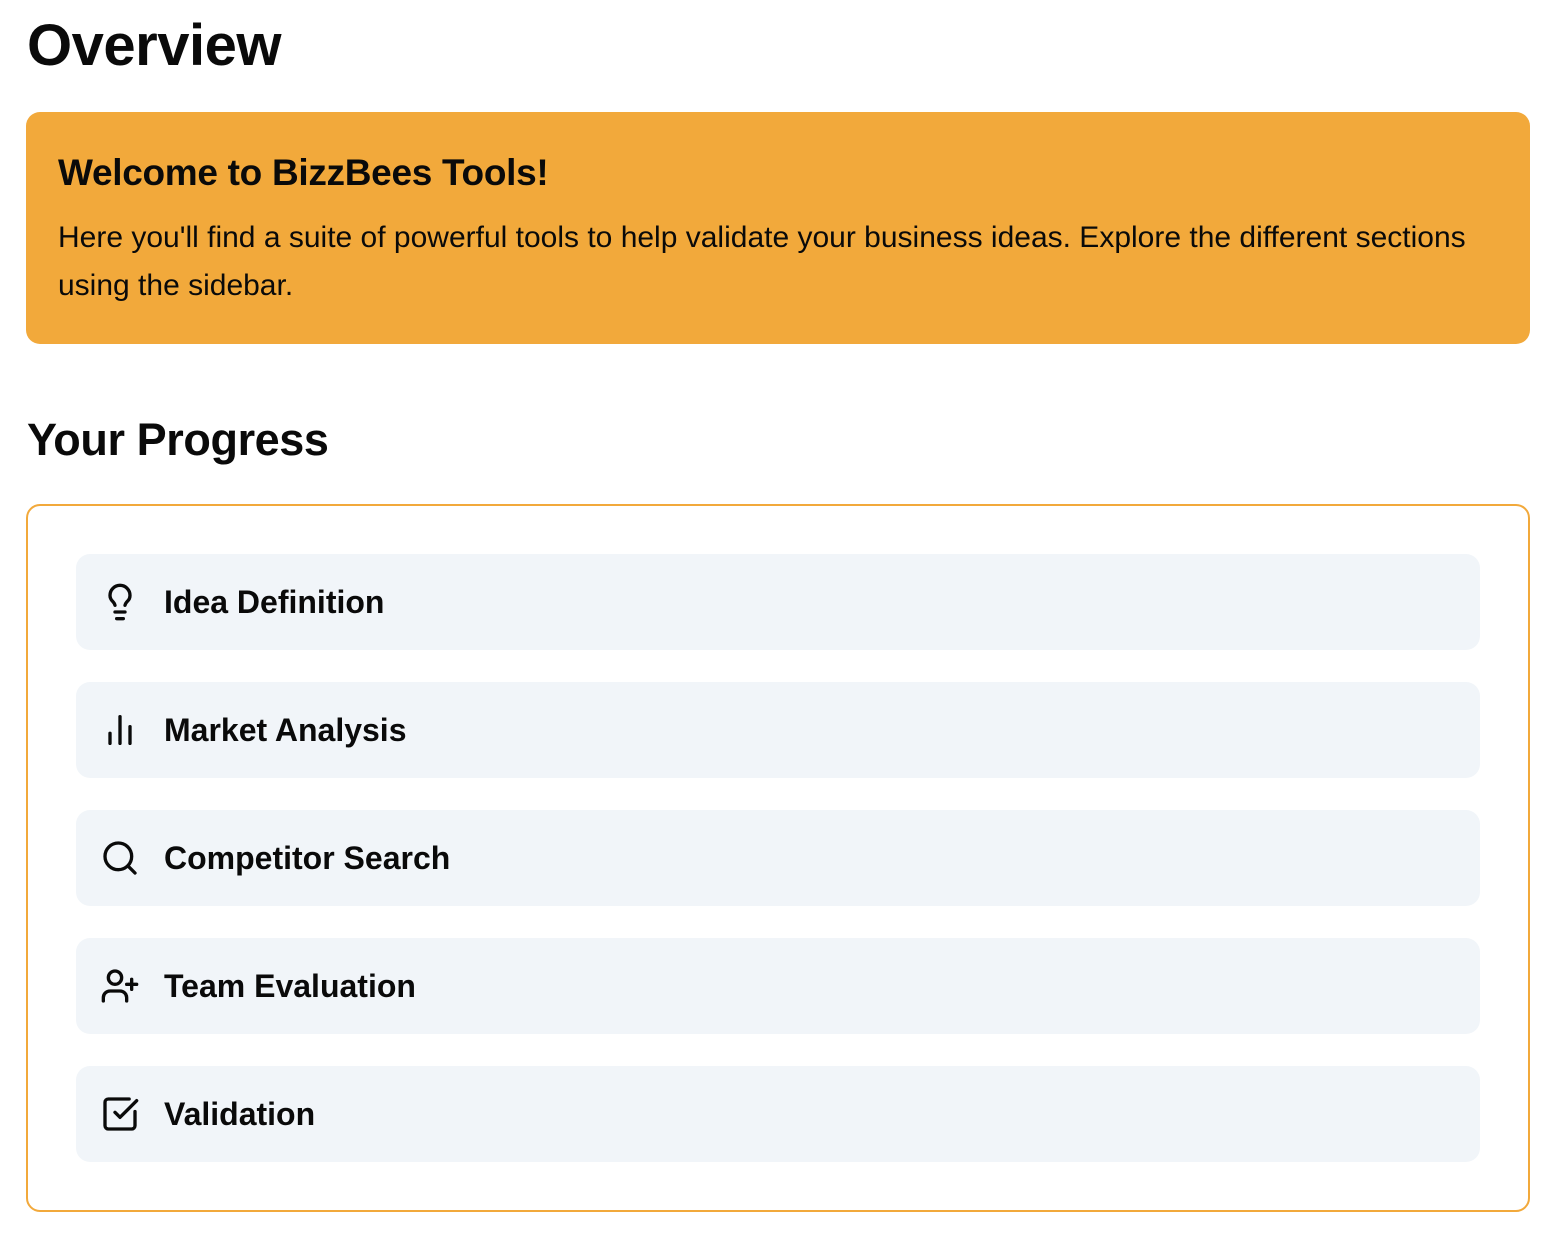  Describe the element at coordinates (120, 1114) in the screenshot. I see `checkbox-icon` at that location.